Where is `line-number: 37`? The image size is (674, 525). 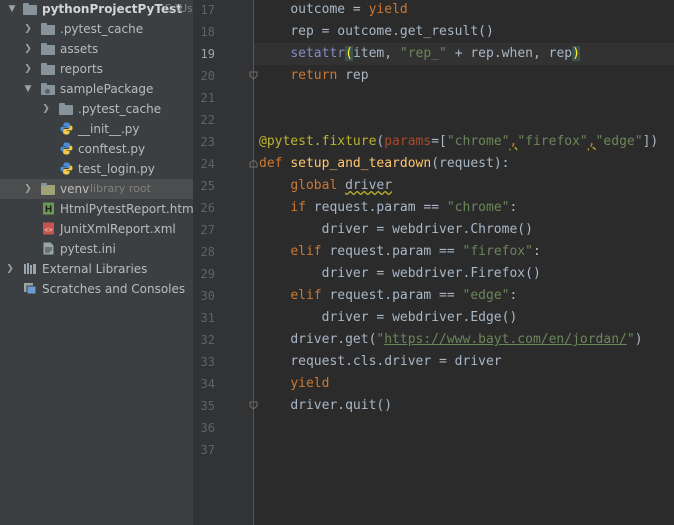 line-number: 37 is located at coordinates (207, 450).